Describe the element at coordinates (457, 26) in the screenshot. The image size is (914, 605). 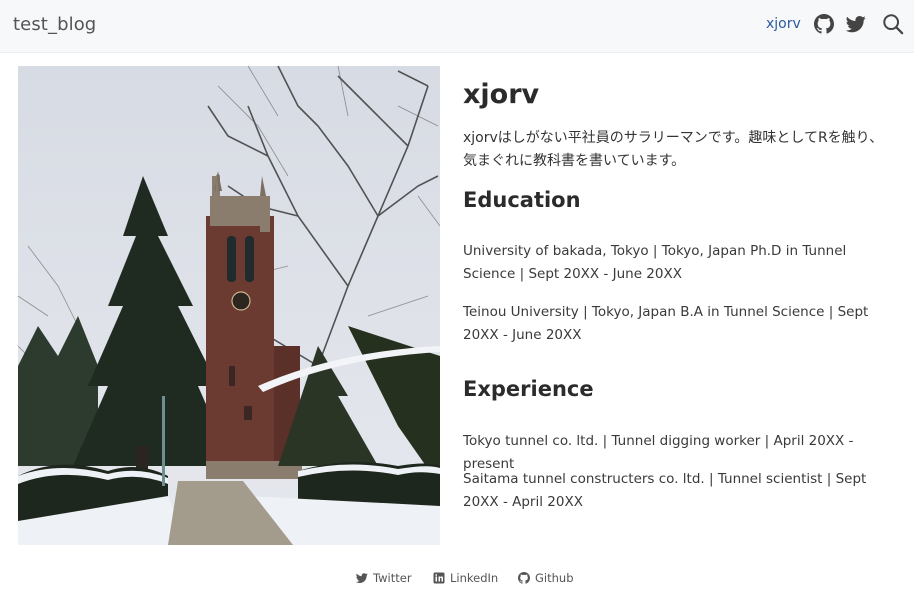
I see `navbar: test_blog xjorv` at that location.